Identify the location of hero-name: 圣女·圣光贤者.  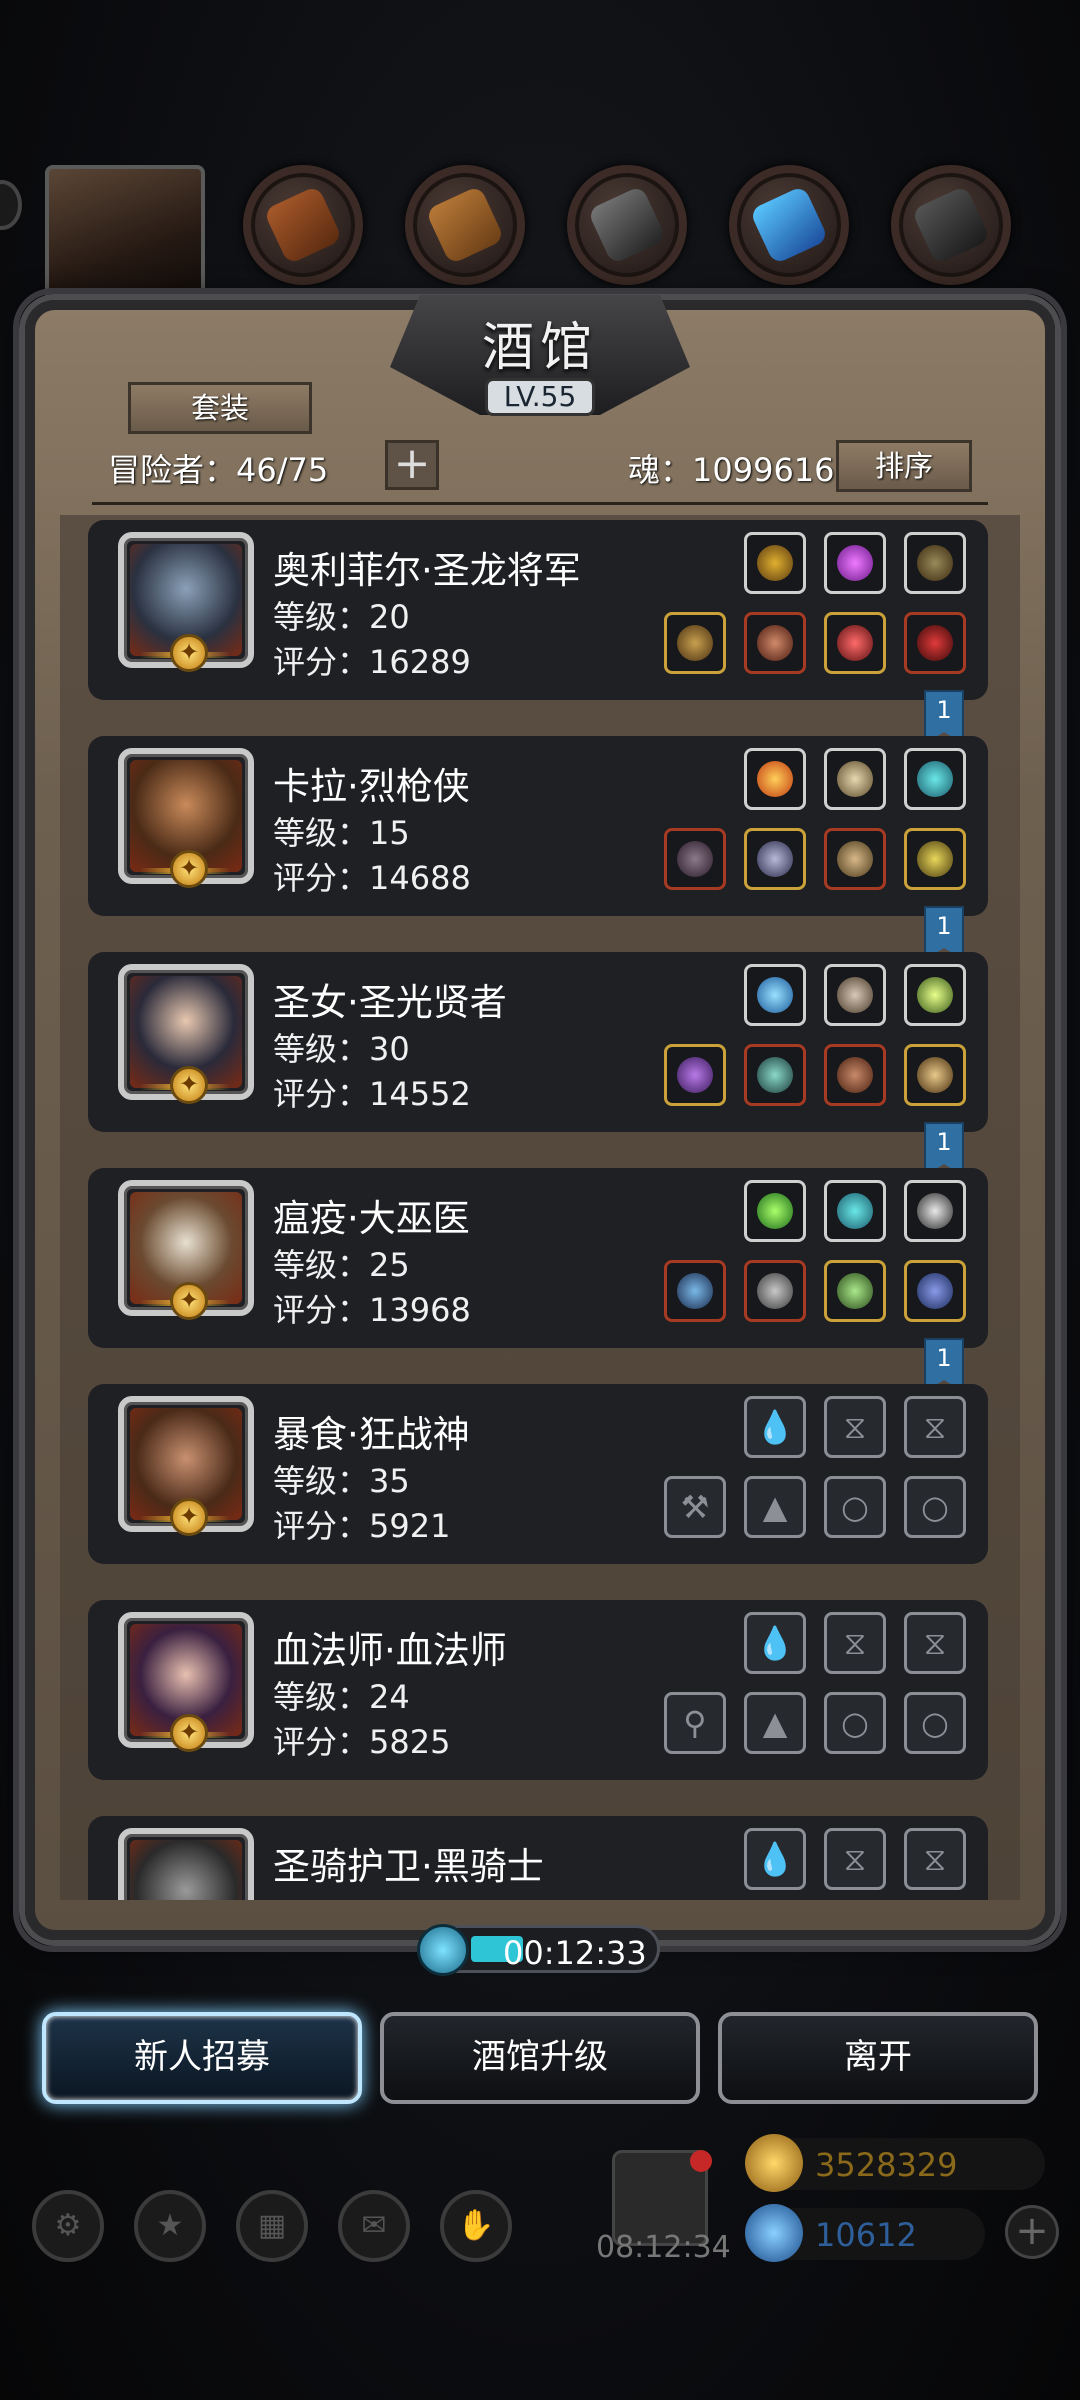
(390, 1002).